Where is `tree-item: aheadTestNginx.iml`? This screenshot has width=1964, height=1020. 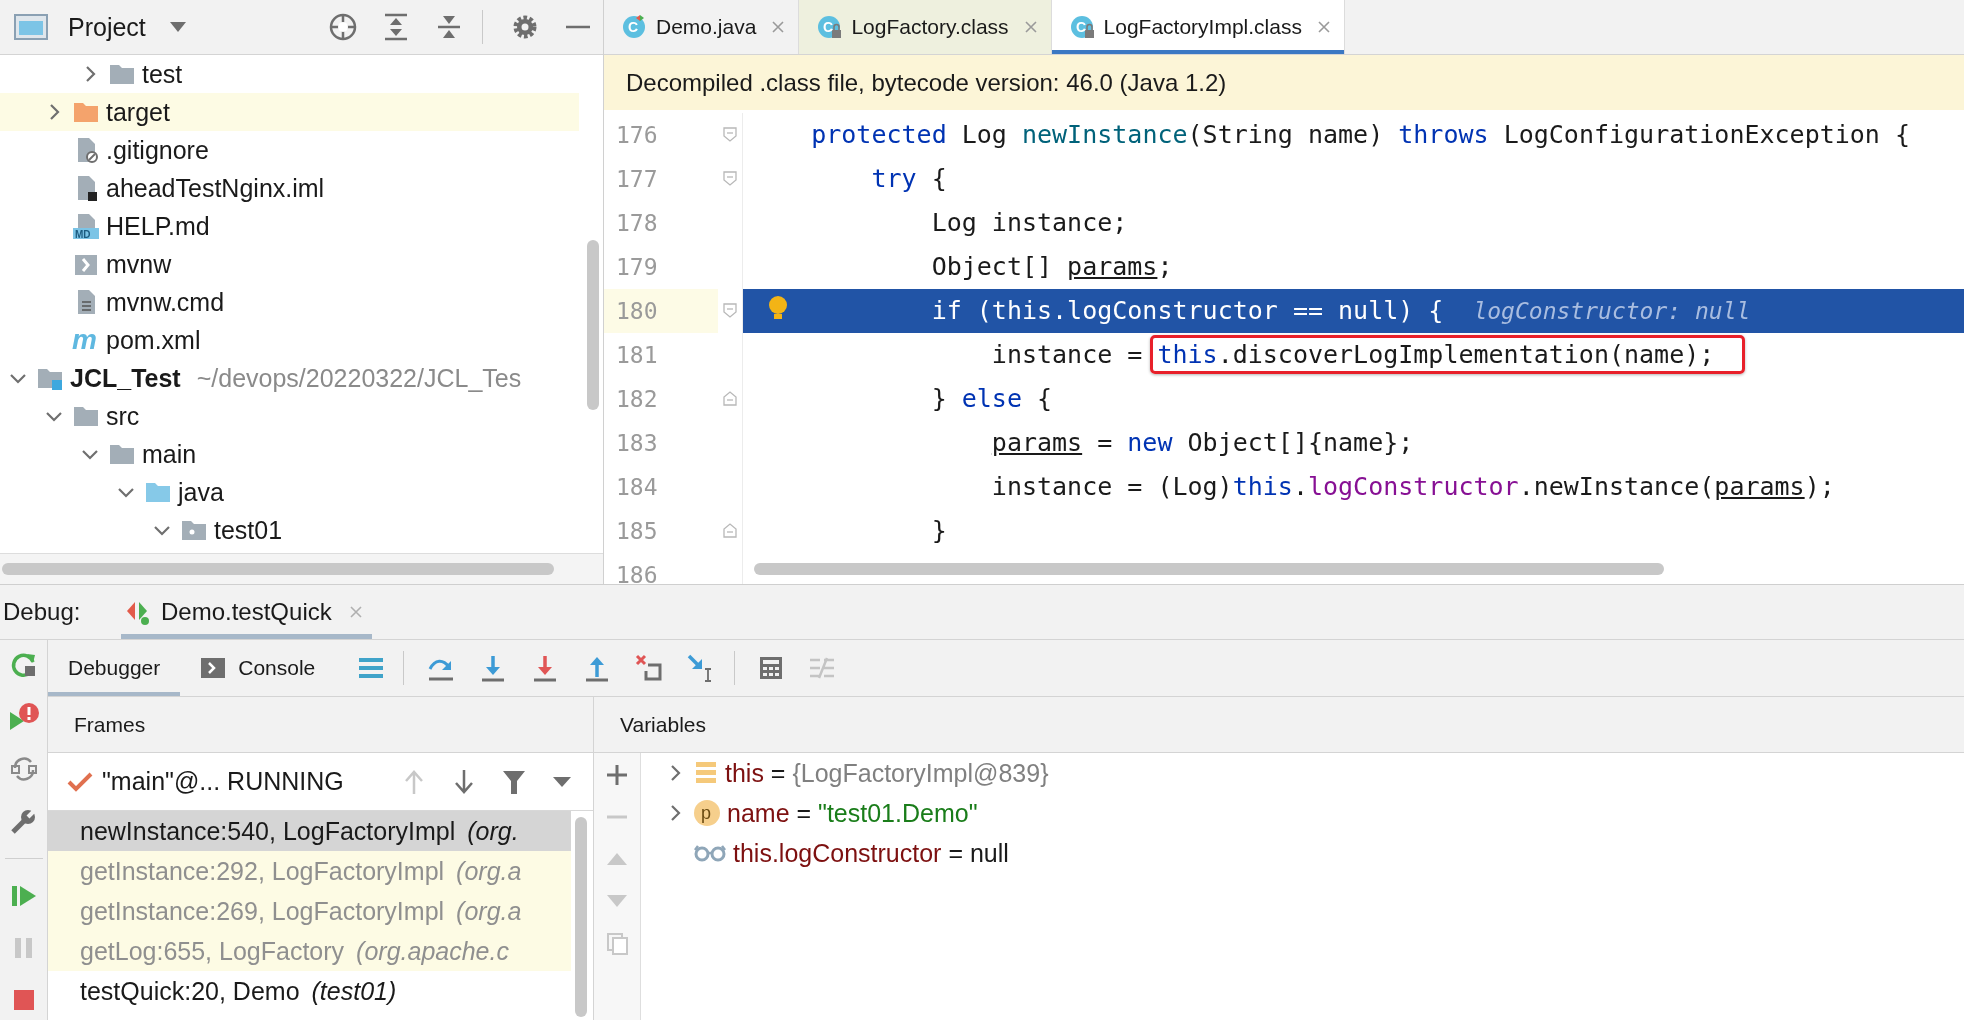
tree-item: aheadTestNginx.iml is located at coordinates (301, 188).